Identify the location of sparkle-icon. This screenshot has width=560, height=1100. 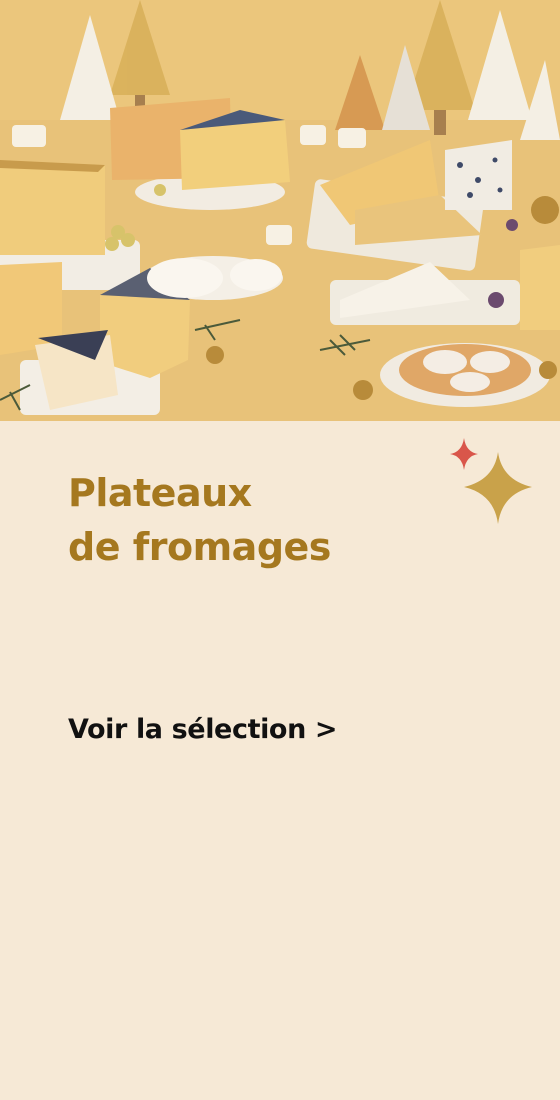
(491, 481).